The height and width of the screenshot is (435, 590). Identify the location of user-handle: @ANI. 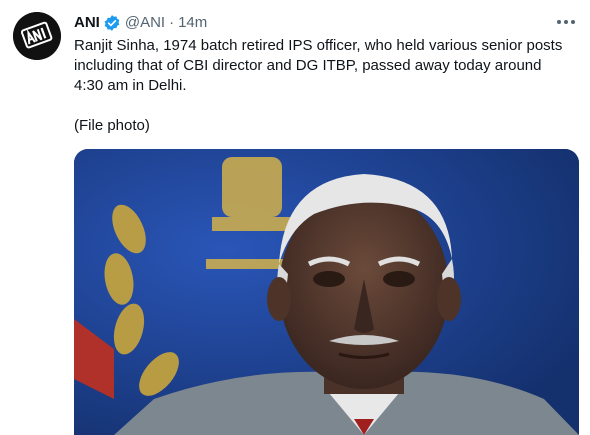
(145, 23).